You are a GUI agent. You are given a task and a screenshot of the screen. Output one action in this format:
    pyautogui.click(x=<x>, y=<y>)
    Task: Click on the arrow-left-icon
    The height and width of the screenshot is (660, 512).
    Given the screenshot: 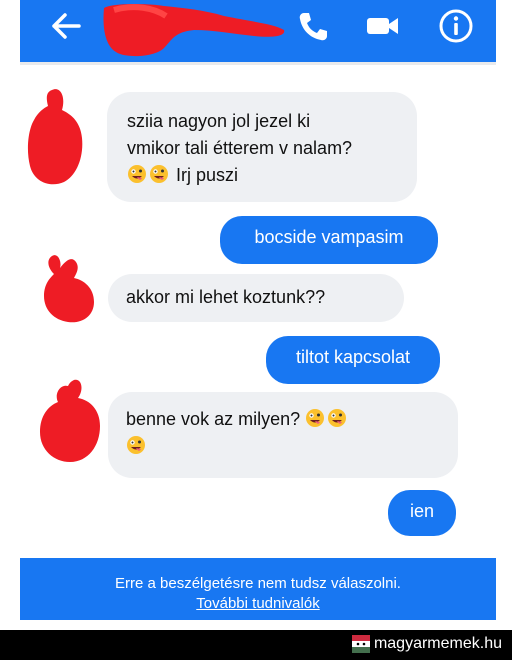 What is the action you would take?
    pyautogui.click(x=66, y=26)
    